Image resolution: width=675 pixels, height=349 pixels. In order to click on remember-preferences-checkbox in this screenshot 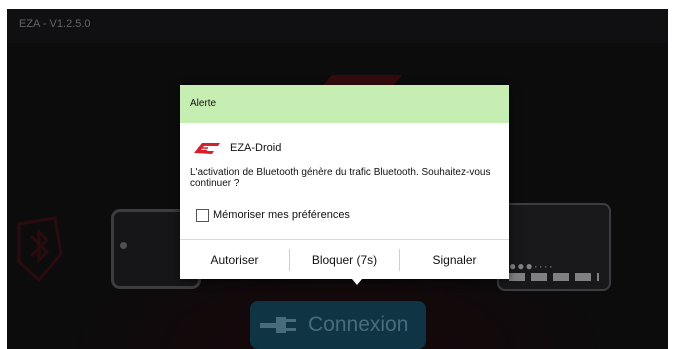, I will do `click(202, 215)`.